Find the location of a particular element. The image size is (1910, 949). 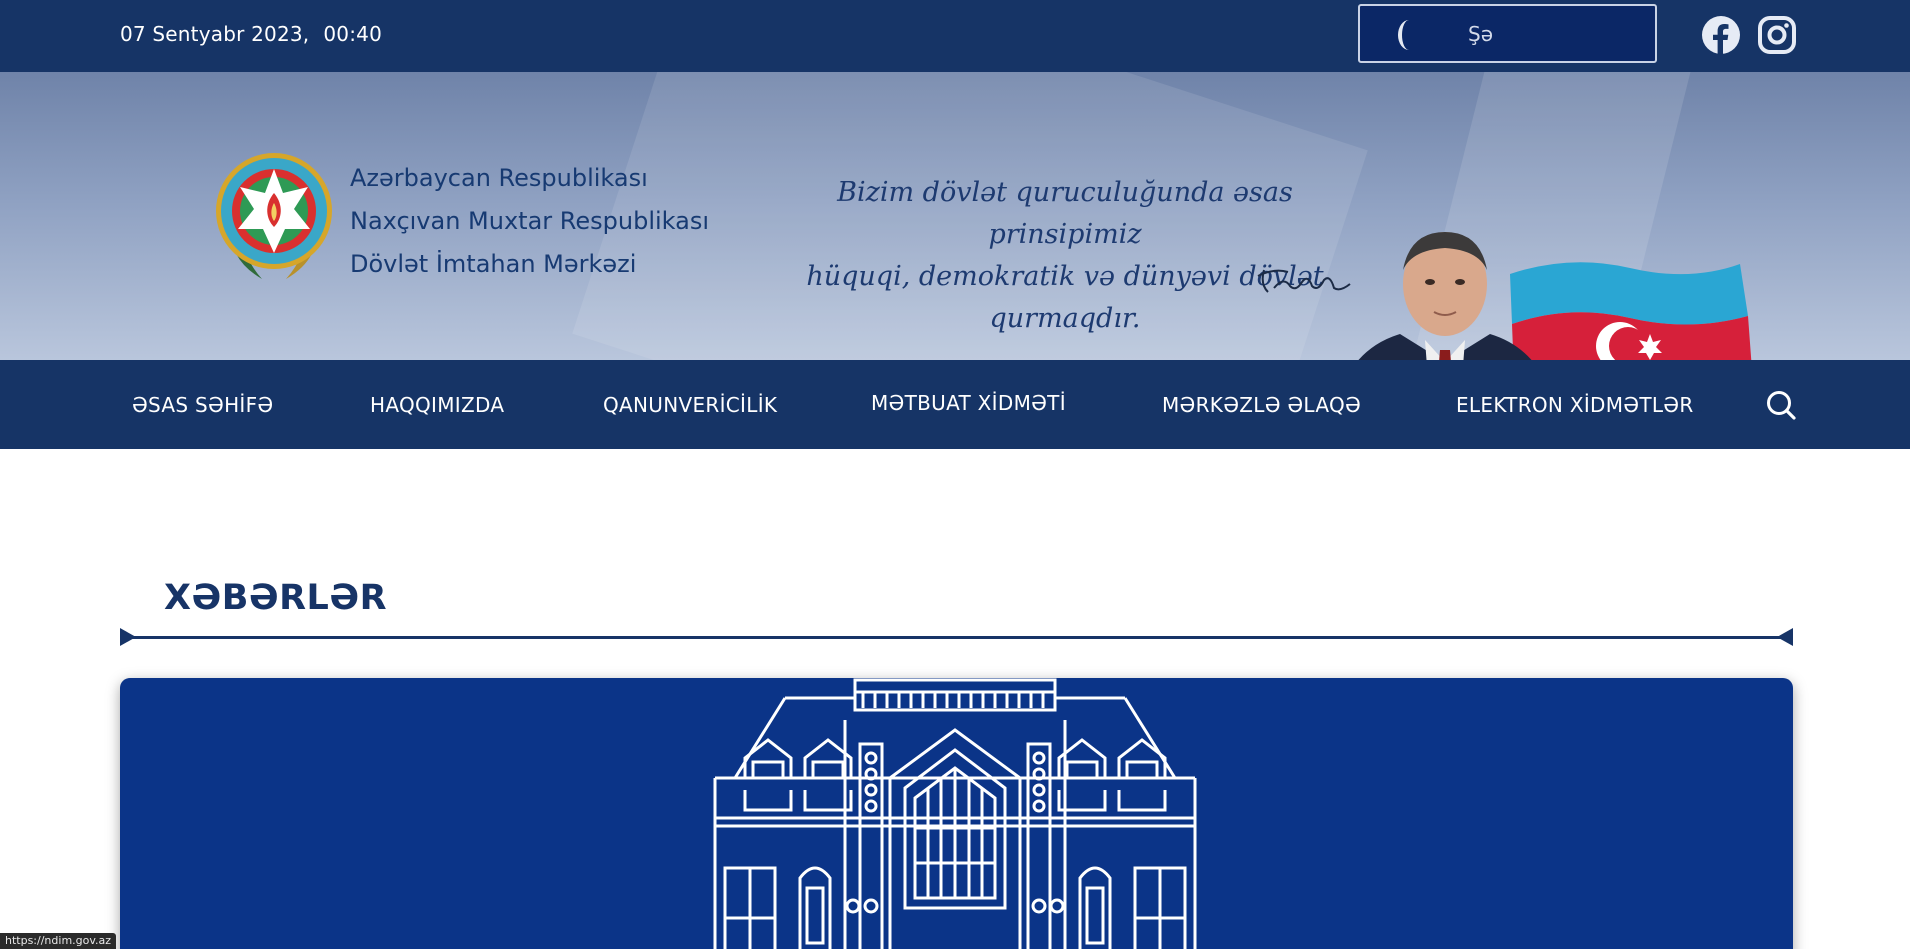

divider-right-arrow is located at coordinates (1785, 637).